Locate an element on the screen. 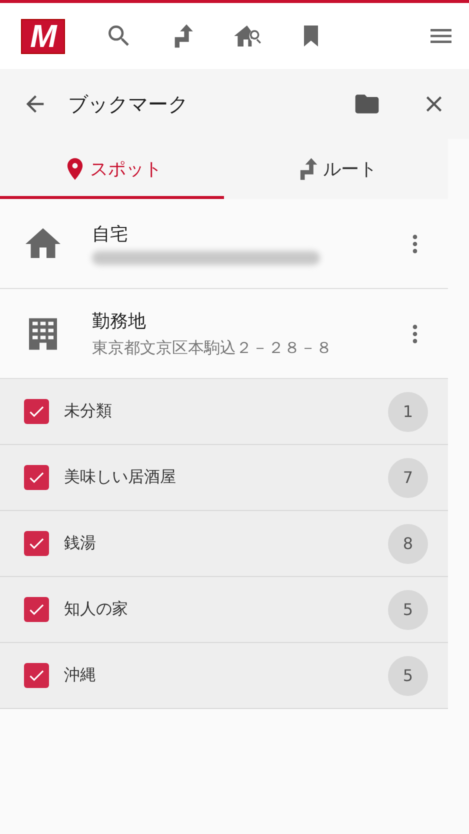 This screenshot has height=834, width=469. tab: ルート is located at coordinates (336, 169).